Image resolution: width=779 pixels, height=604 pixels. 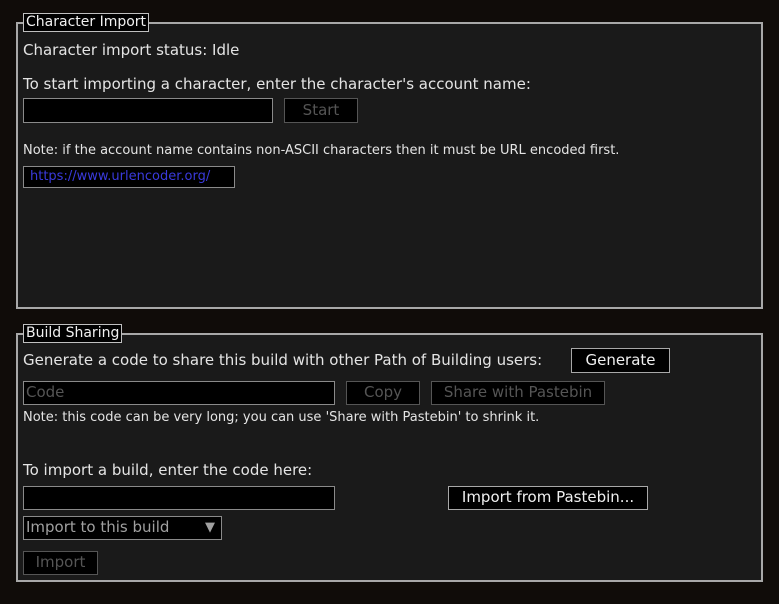 I want to click on generate-button: Generate, so click(x=620, y=360).